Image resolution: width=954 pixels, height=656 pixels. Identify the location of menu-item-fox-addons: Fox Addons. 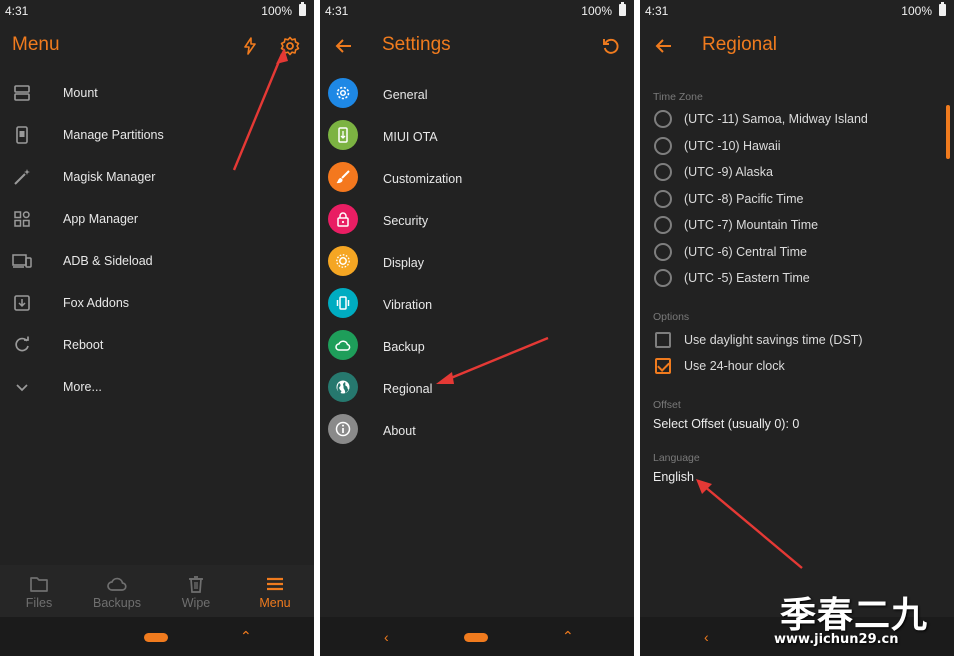
(157, 303).